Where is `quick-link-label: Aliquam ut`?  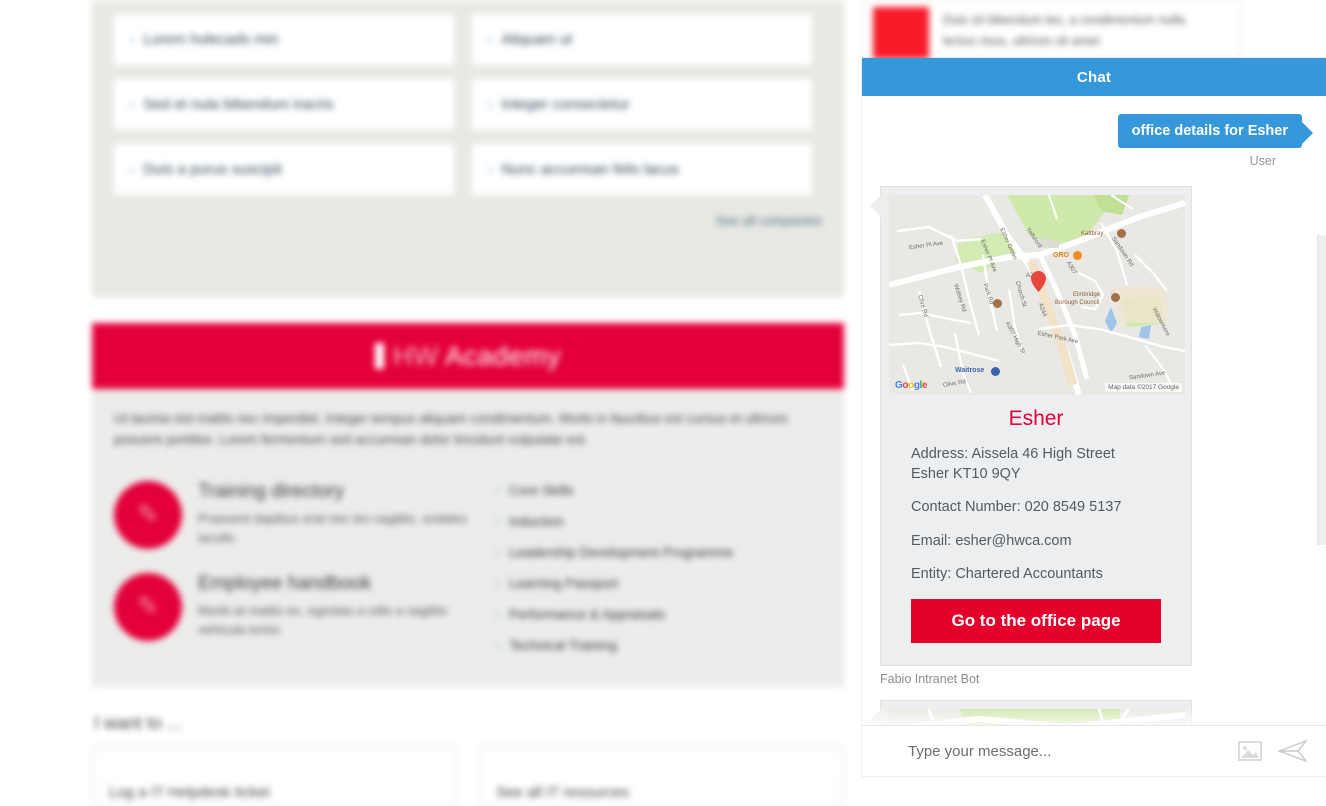 quick-link-label: Aliquam ut is located at coordinates (536, 39).